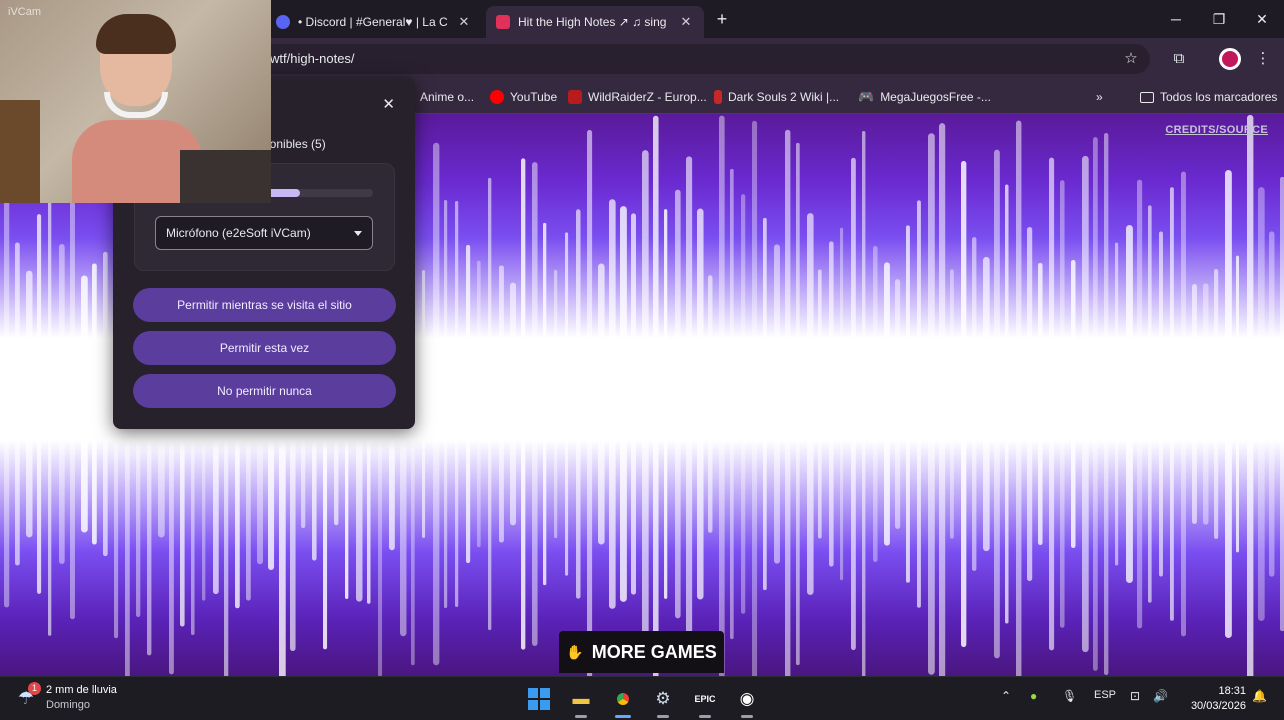 The image size is (1284, 720). Describe the element at coordinates (623, 701) in the screenshot. I see `chrome-icon` at that location.